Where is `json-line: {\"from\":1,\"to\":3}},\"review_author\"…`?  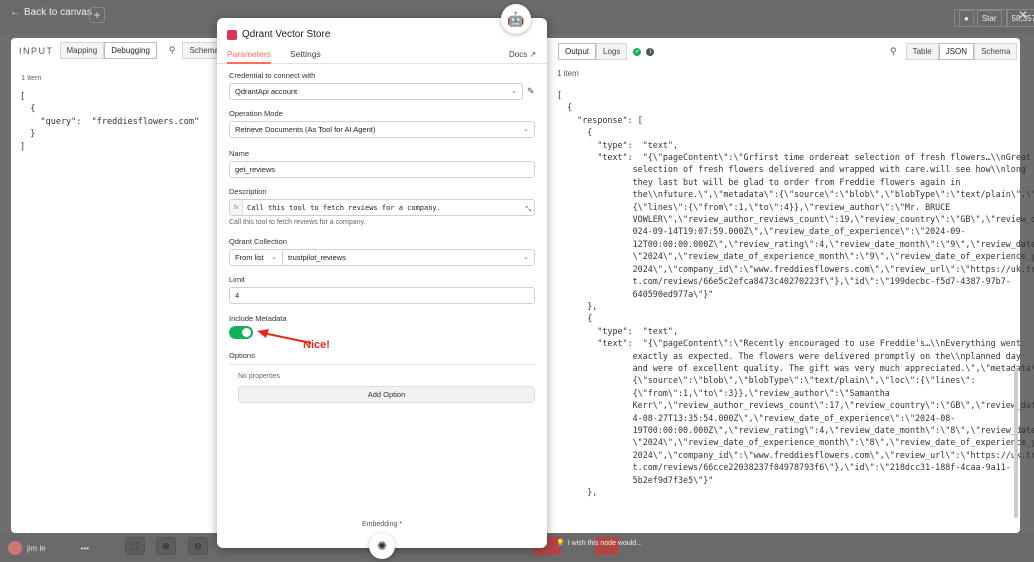
json-line: {\"from\":1,\"to\":3}},\"review_author\"… is located at coordinates (723, 392).